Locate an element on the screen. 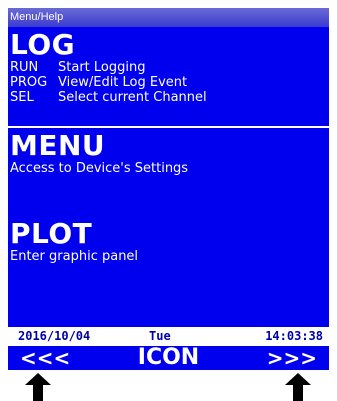  date-display: 2016/10/04 is located at coordinates (54, 336).